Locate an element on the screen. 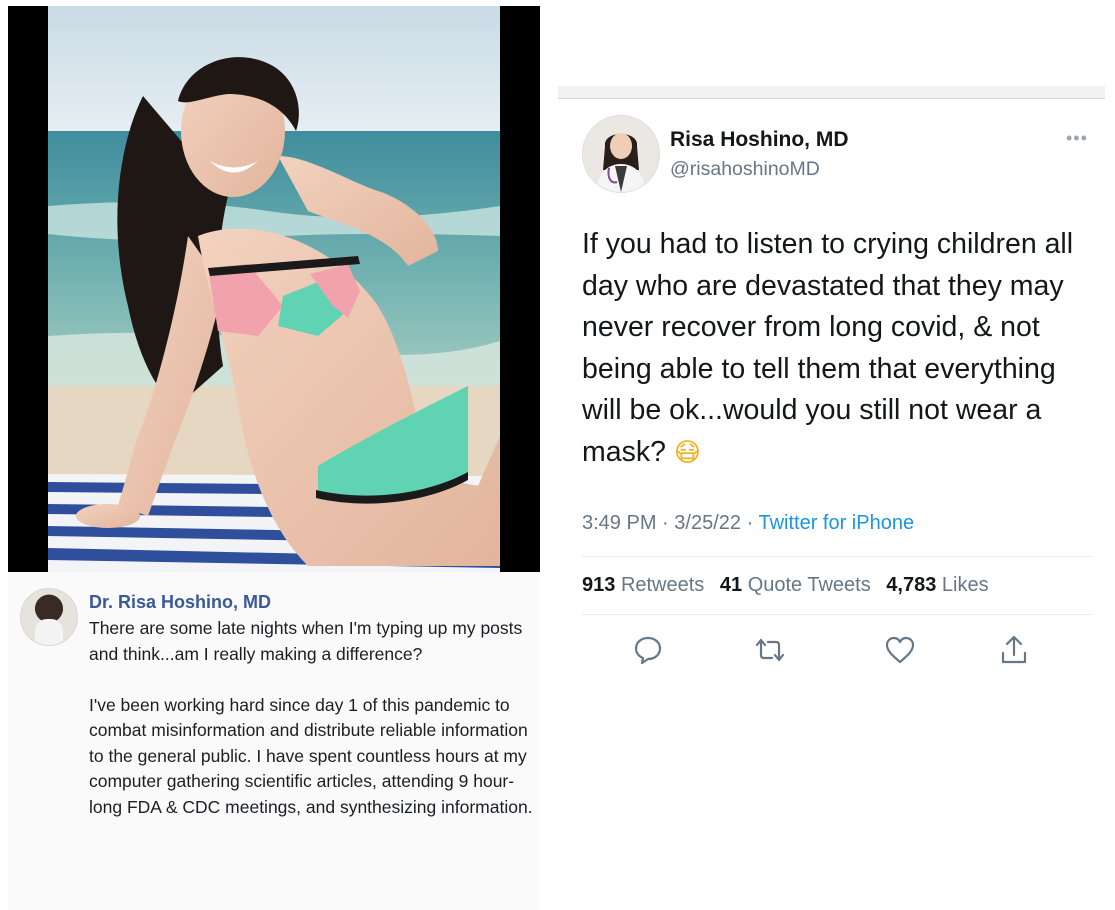 Image resolution: width=1115 pixels, height=910 pixels. tweet-action-bar is located at coordinates (852, 650).